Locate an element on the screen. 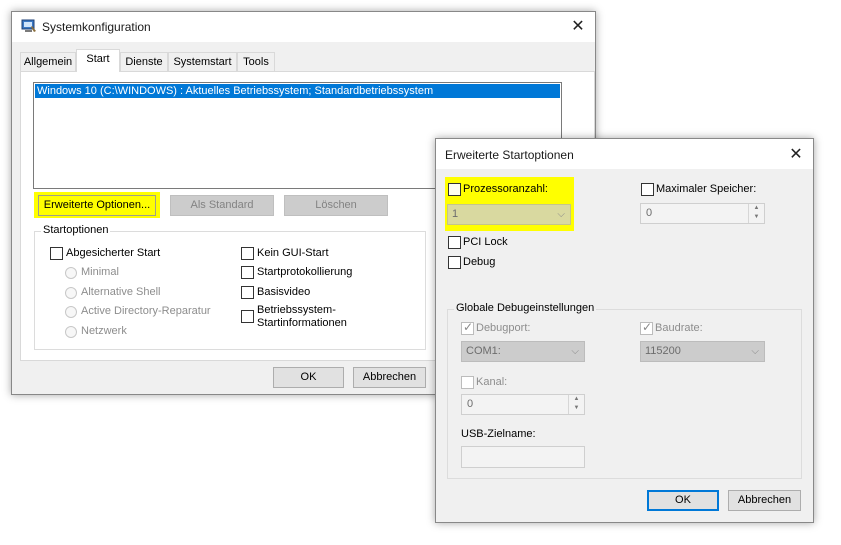 The height and width of the screenshot is (545, 841). processor-count-value: 1 is located at coordinates (455, 214).